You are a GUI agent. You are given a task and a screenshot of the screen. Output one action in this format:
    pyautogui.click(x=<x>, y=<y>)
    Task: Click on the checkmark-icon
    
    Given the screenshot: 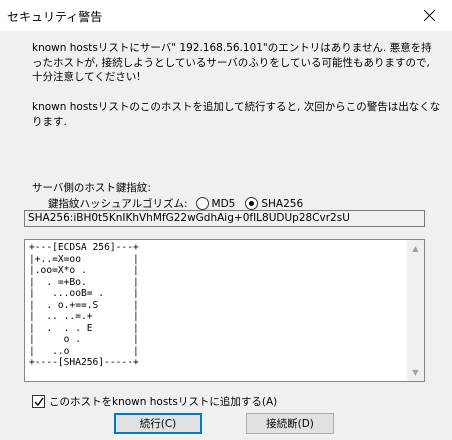 What is the action you would take?
    pyautogui.click(x=39, y=401)
    